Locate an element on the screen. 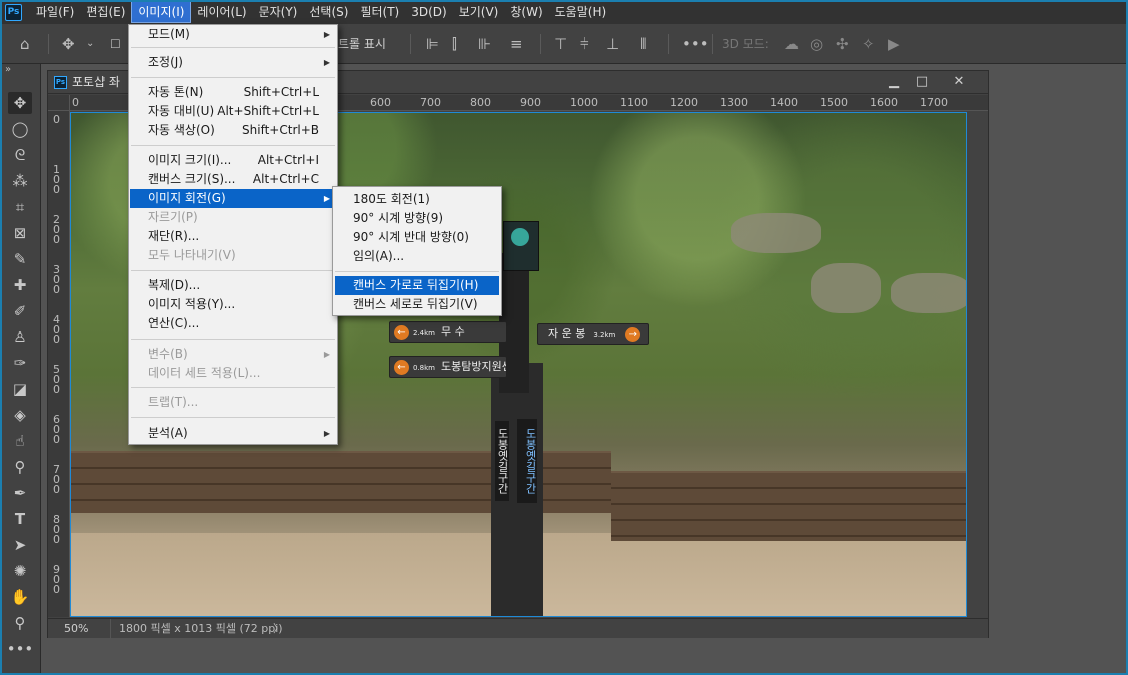  menu-item-shortcut: Shift+Ctrl+L is located at coordinates (281, 92).